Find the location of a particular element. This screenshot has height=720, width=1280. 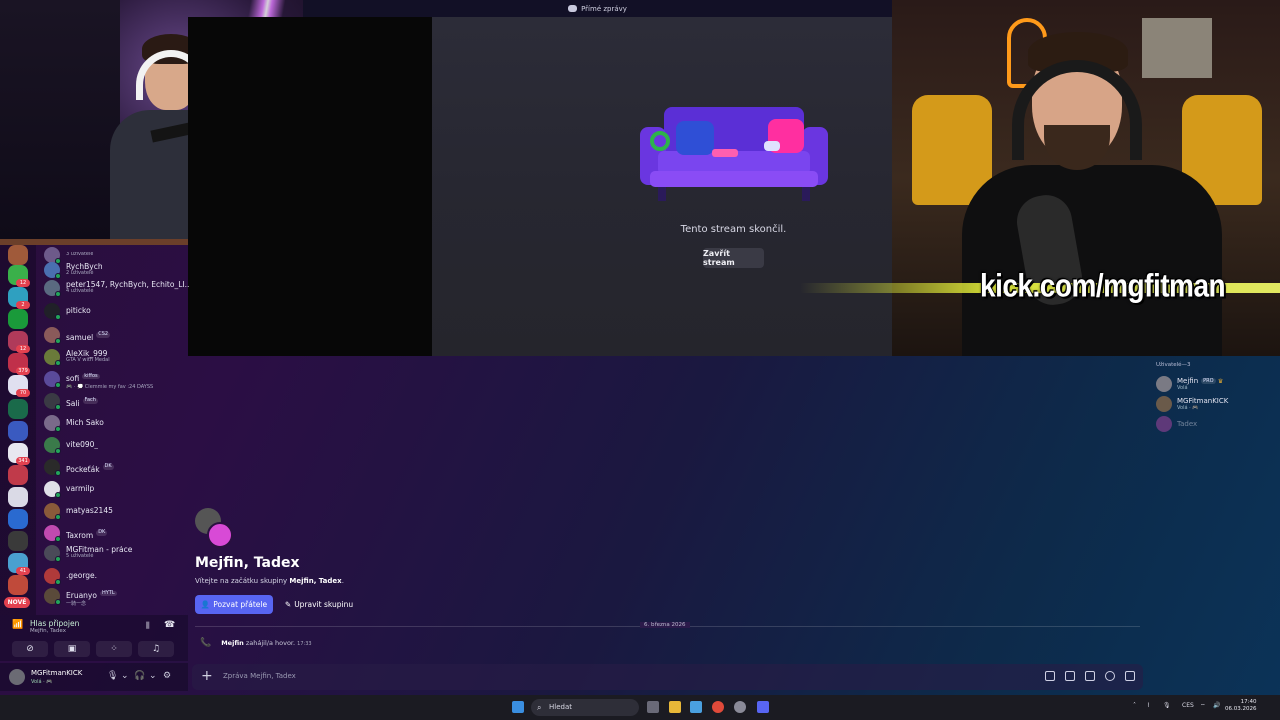

server-tag: CS2 is located at coordinates (103, 334).